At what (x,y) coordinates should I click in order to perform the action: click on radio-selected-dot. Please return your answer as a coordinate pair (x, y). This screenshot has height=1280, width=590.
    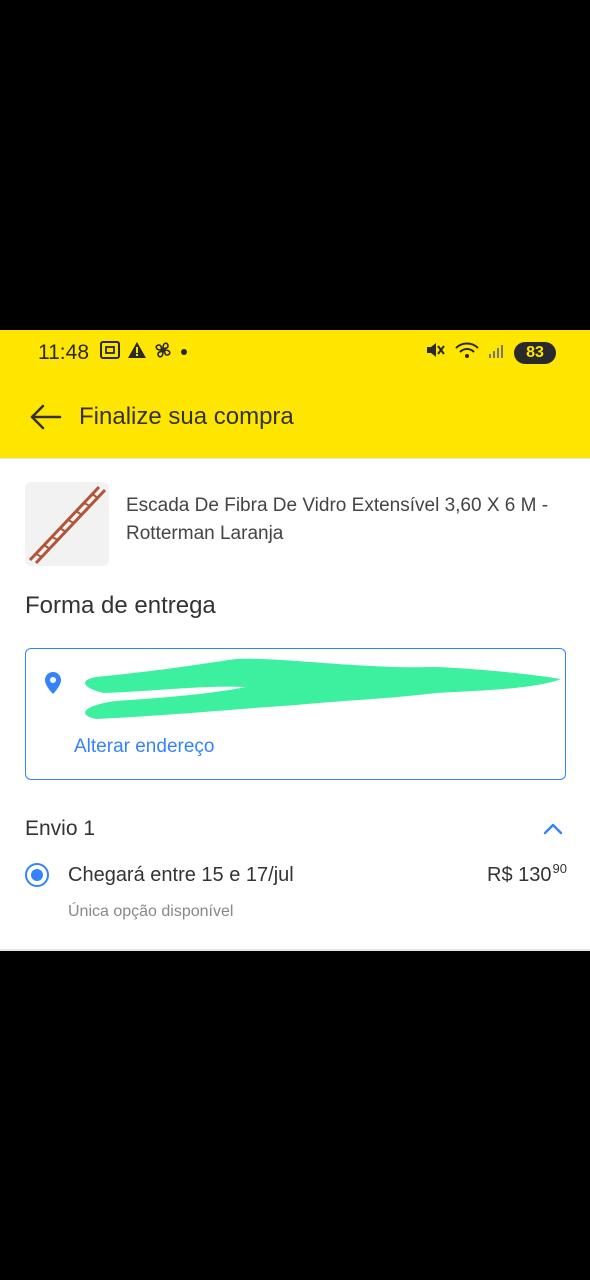
    Looking at the image, I should click on (37, 875).